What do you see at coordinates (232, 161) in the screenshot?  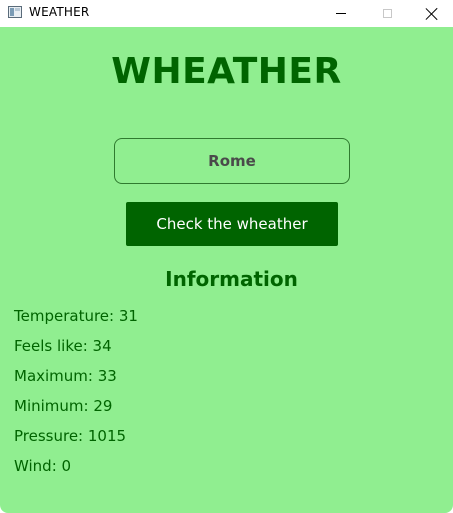 I see `city-input` at bounding box center [232, 161].